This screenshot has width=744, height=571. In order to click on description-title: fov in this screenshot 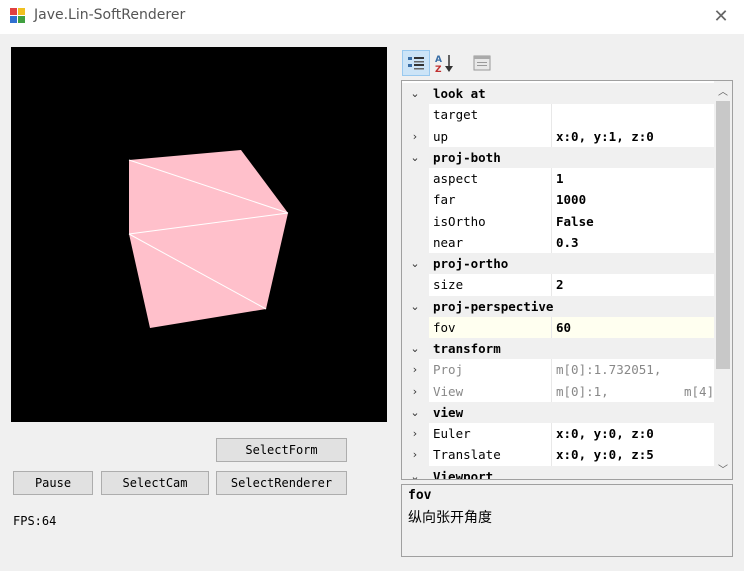, I will do `click(420, 495)`.